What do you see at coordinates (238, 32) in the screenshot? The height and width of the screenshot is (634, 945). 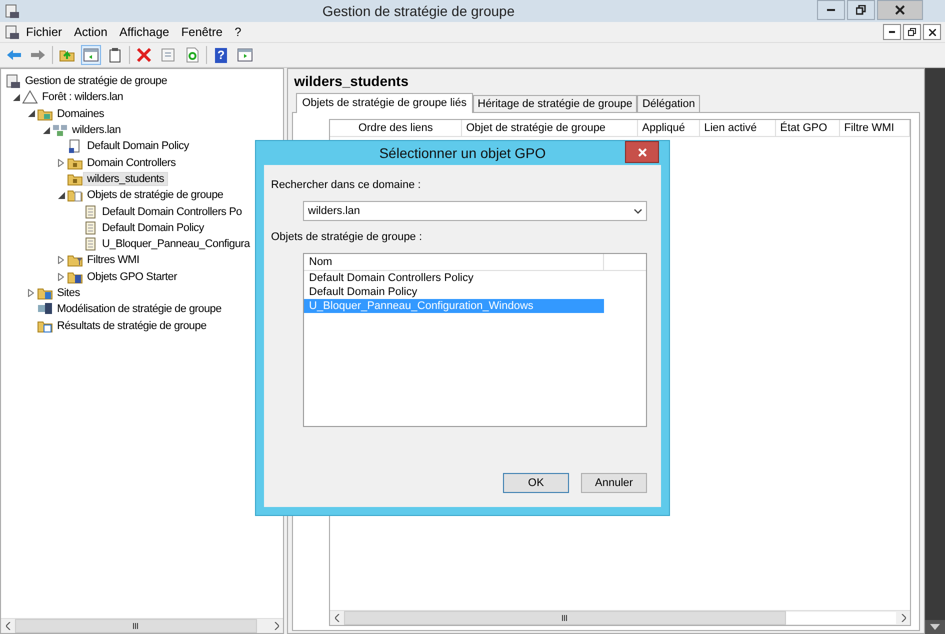 I see `menu-item: ?` at bounding box center [238, 32].